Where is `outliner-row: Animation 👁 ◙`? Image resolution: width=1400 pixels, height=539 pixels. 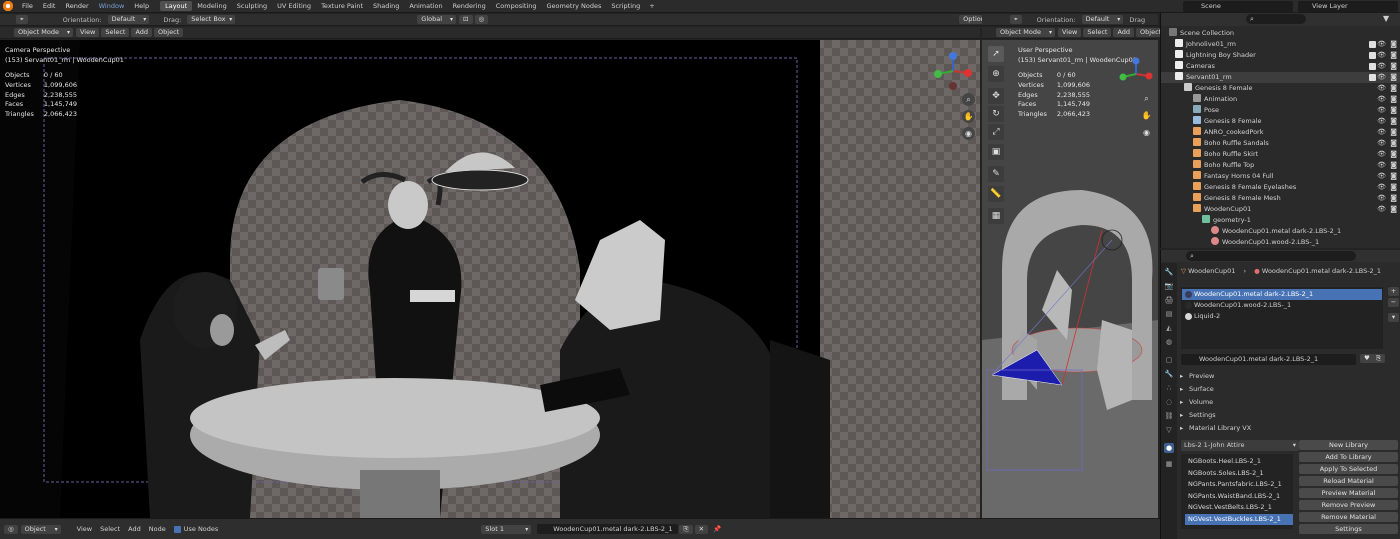 outliner-row: Animation 👁 ◙ is located at coordinates (1280, 99).